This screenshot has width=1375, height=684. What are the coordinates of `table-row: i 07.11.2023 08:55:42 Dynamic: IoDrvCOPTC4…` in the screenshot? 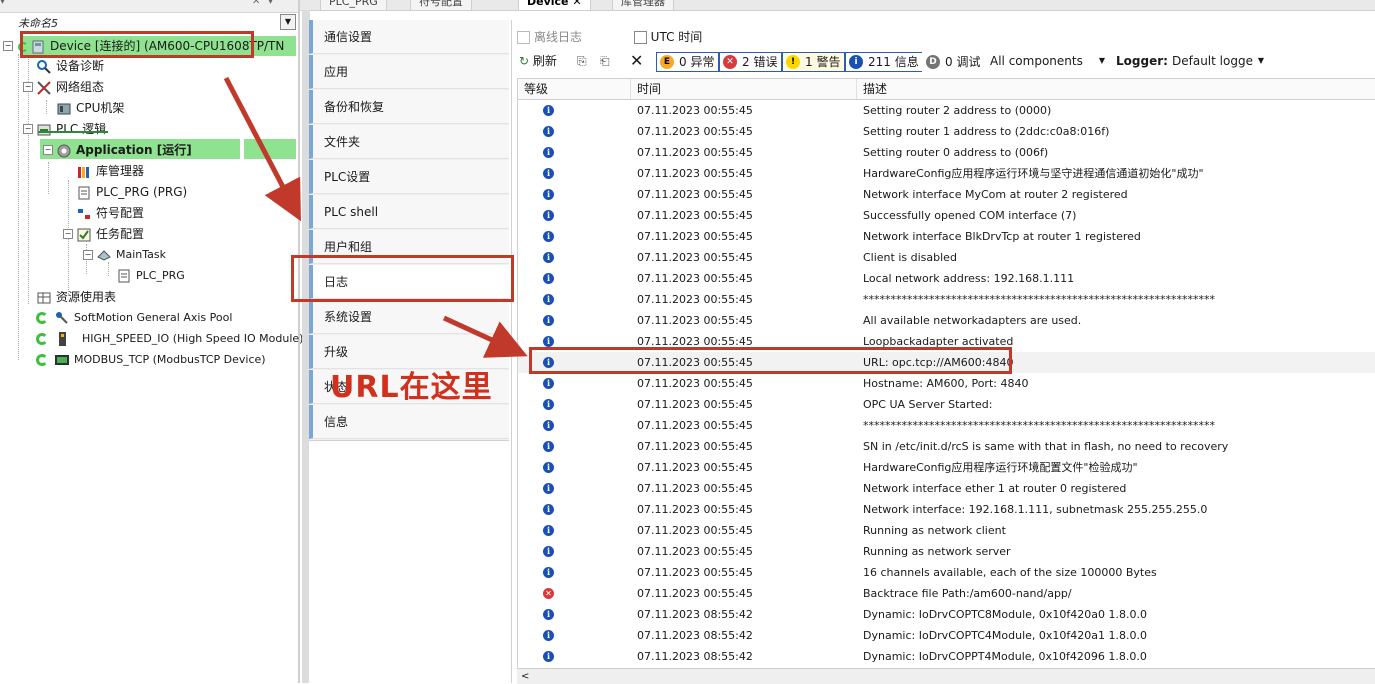 It's located at (946, 635).